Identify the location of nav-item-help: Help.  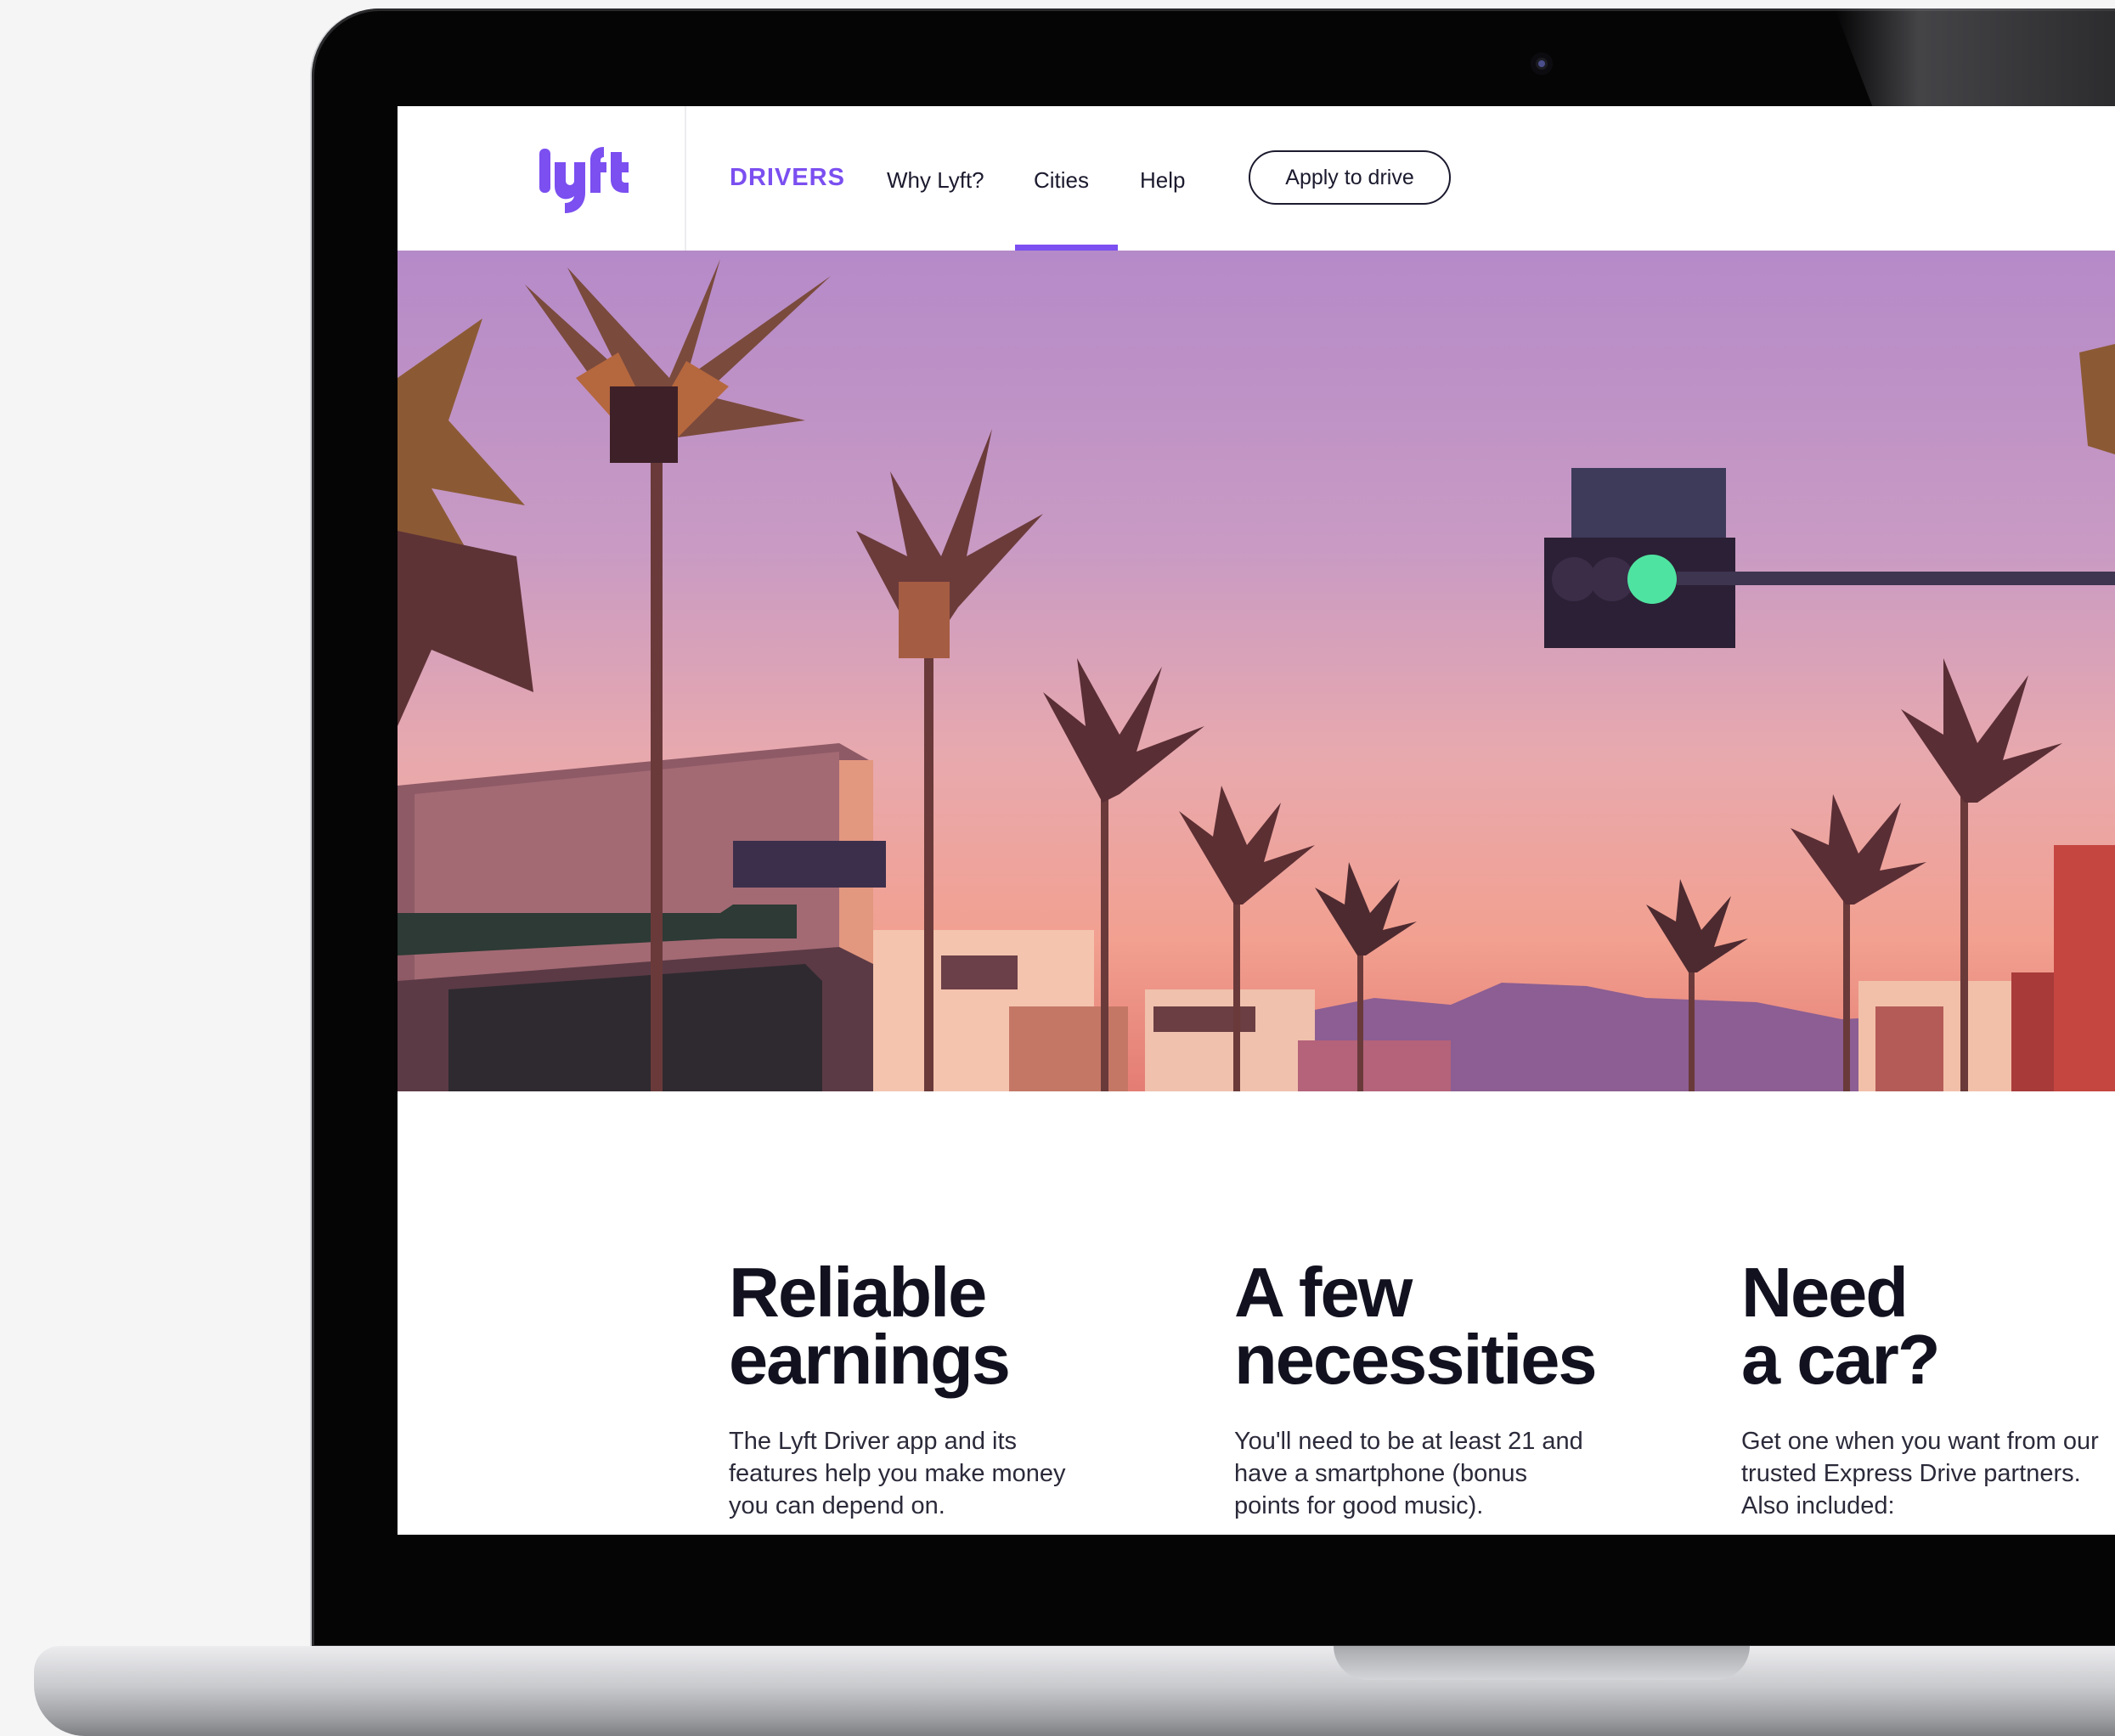
(1162, 180).